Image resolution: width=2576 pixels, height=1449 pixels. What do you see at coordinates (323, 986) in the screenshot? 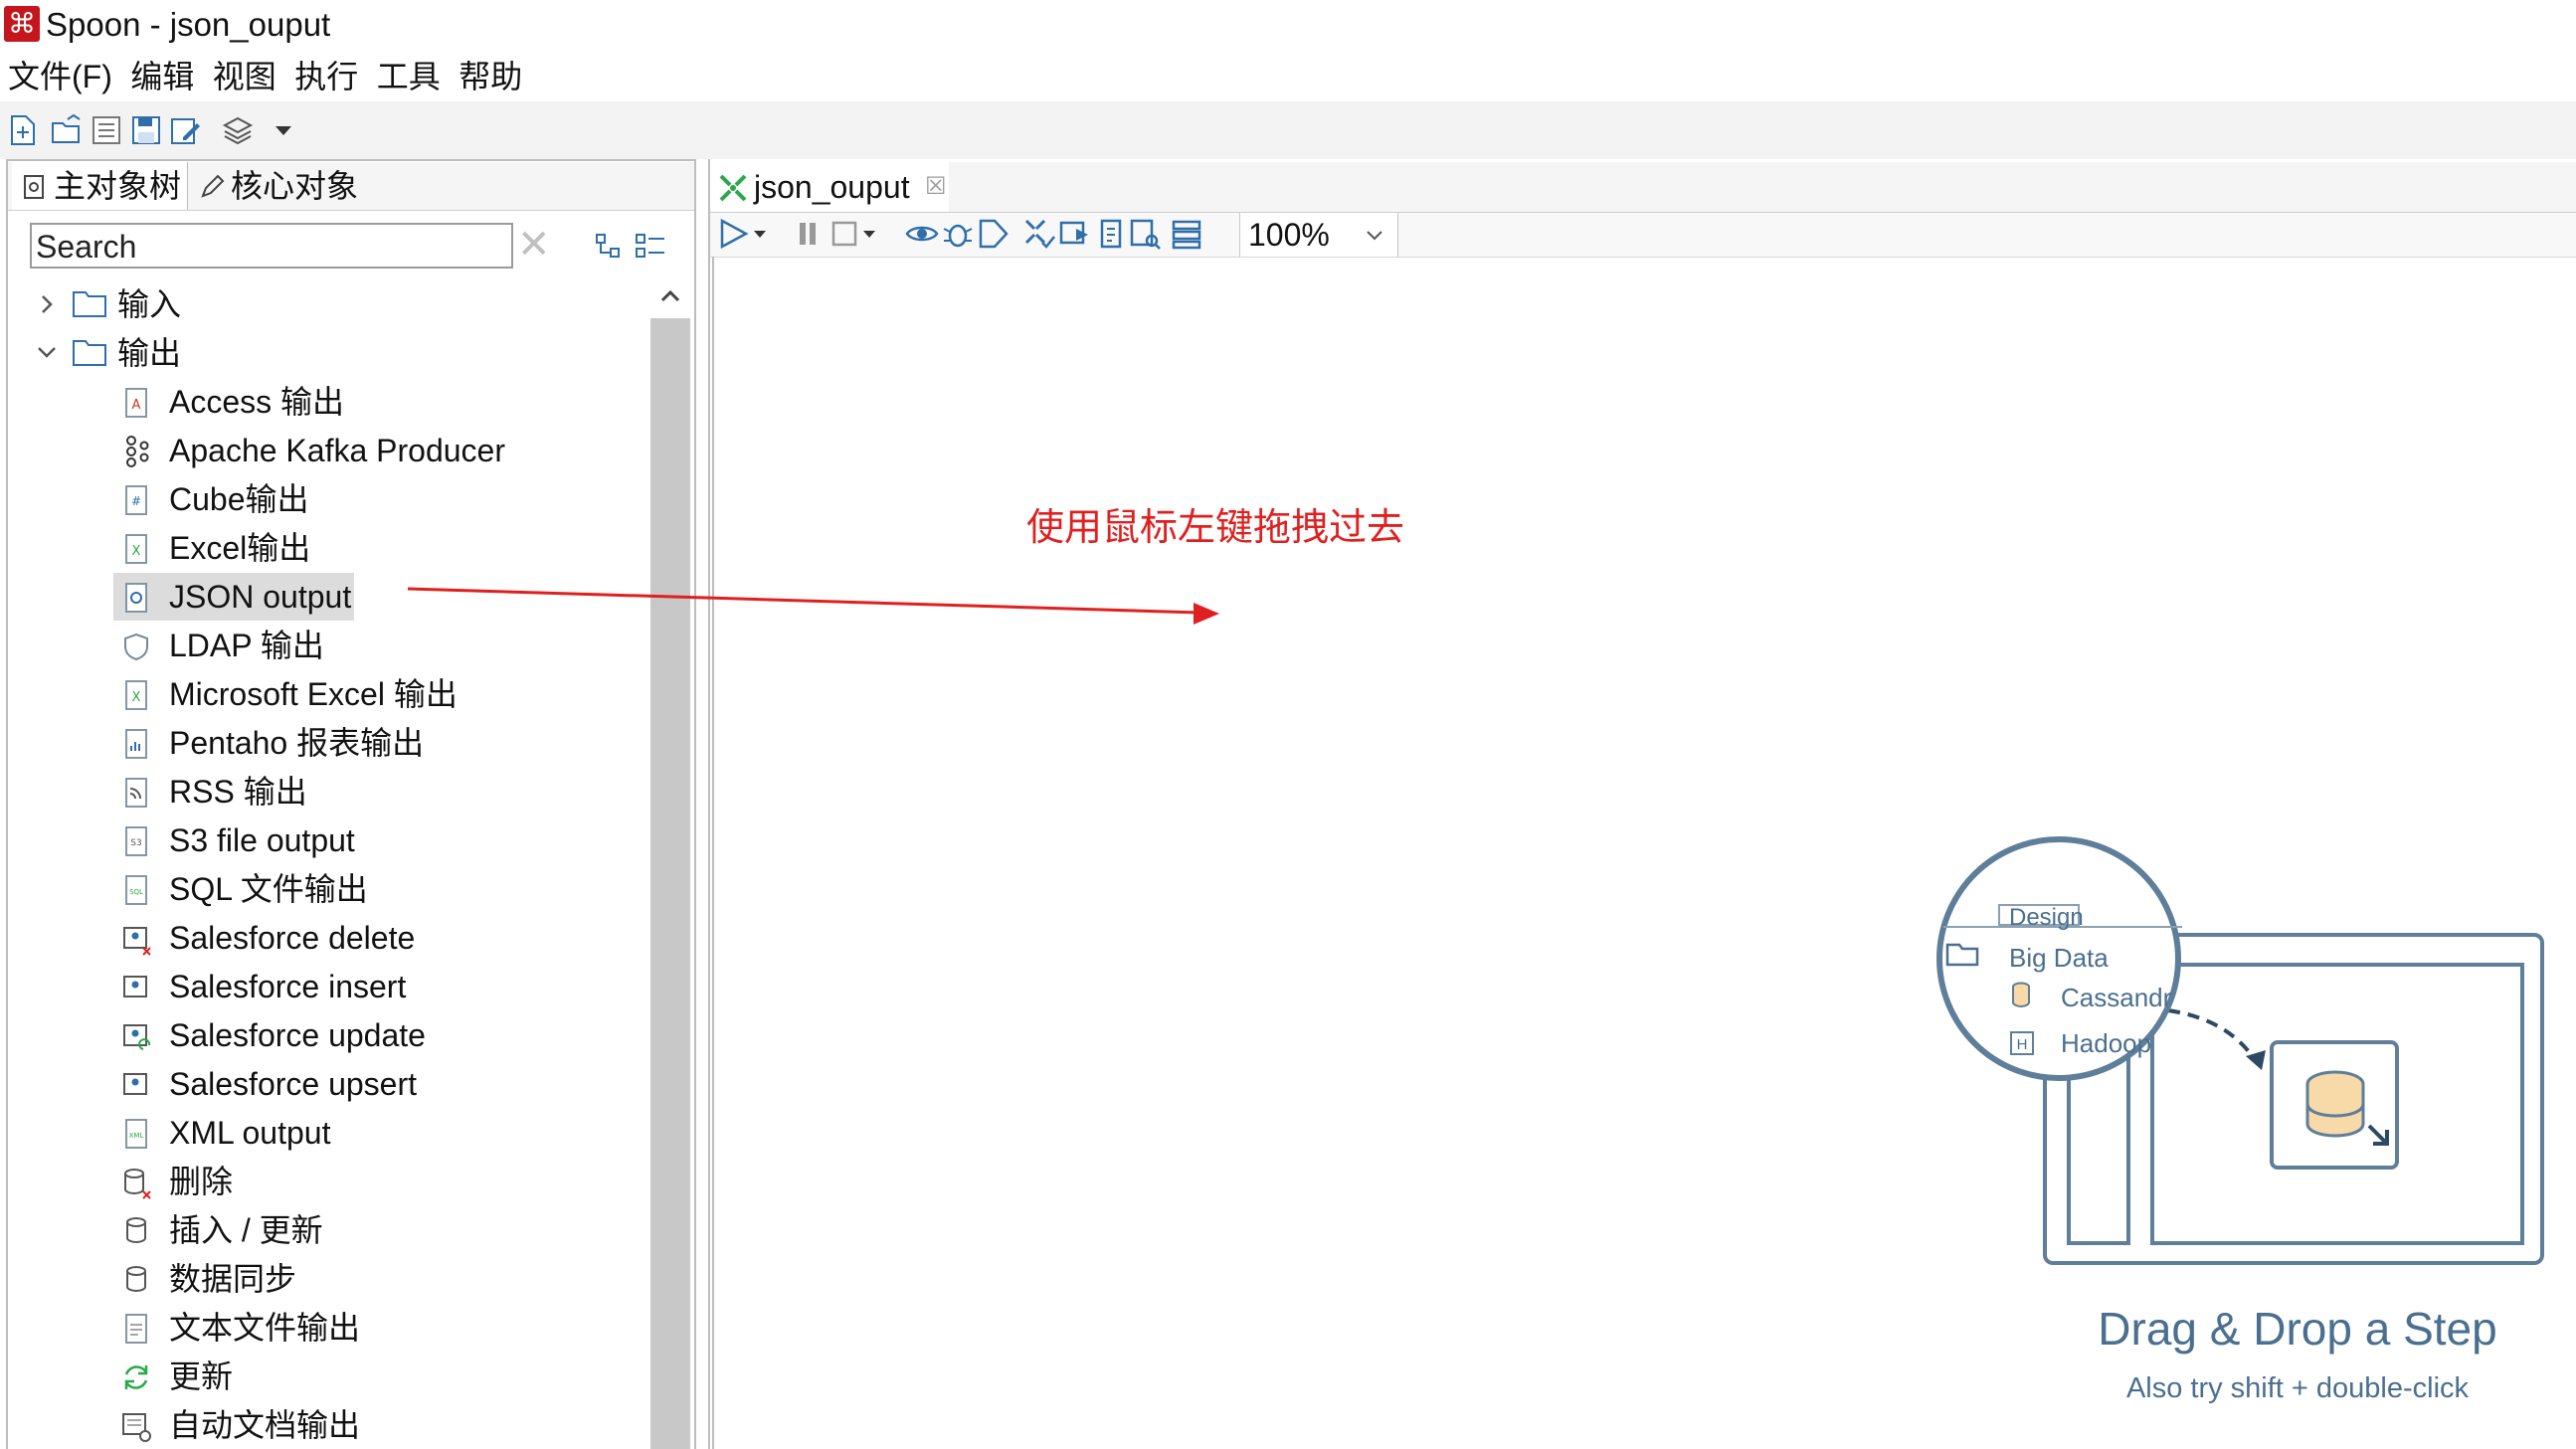
I see `tree-item-salesforce-insert: Salesforce insert` at bounding box center [323, 986].